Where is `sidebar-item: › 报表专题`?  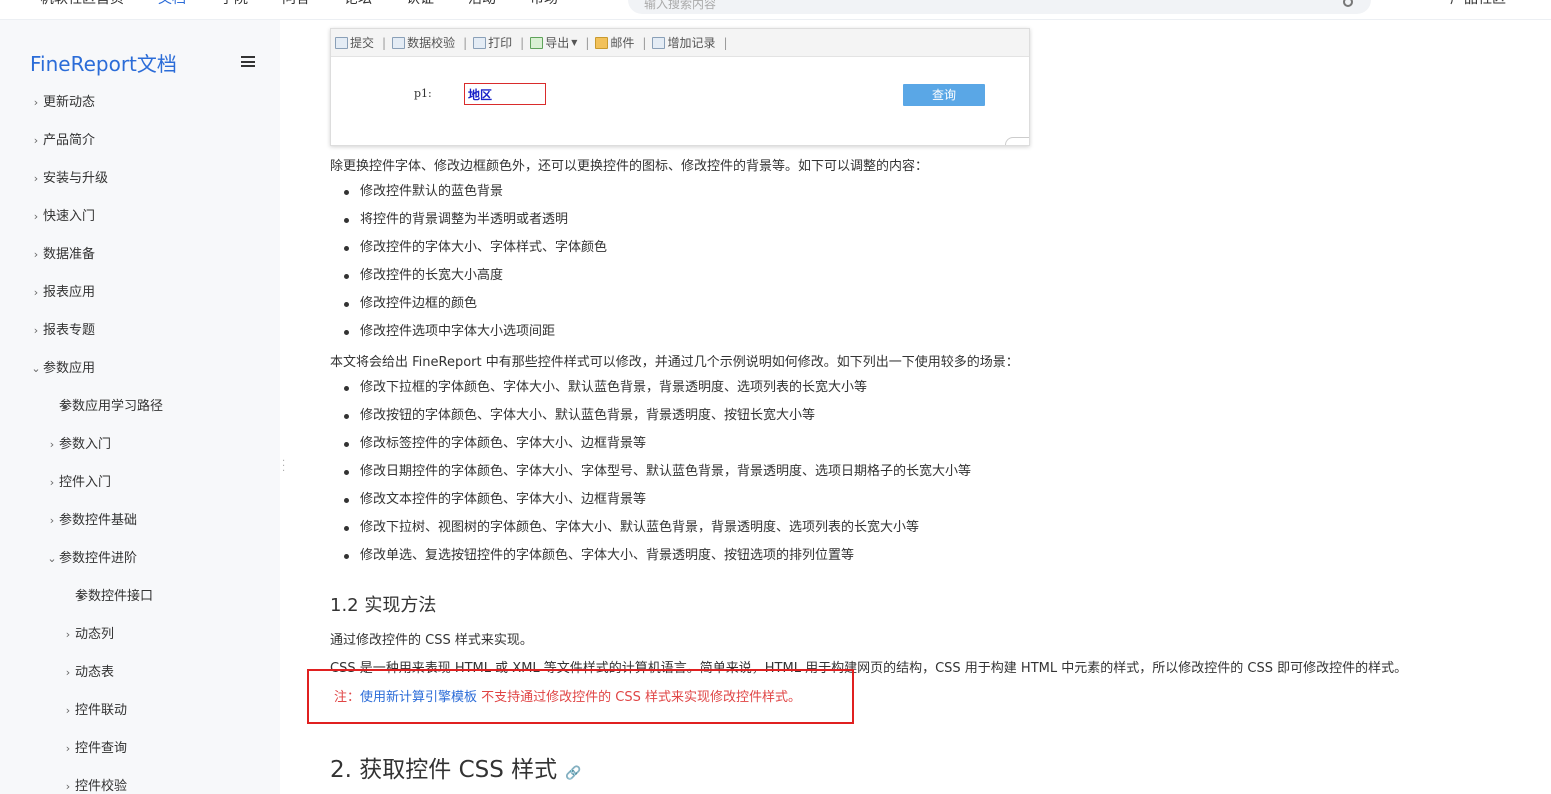
sidebar-item: › 报表专题 is located at coordinates (140, 331).